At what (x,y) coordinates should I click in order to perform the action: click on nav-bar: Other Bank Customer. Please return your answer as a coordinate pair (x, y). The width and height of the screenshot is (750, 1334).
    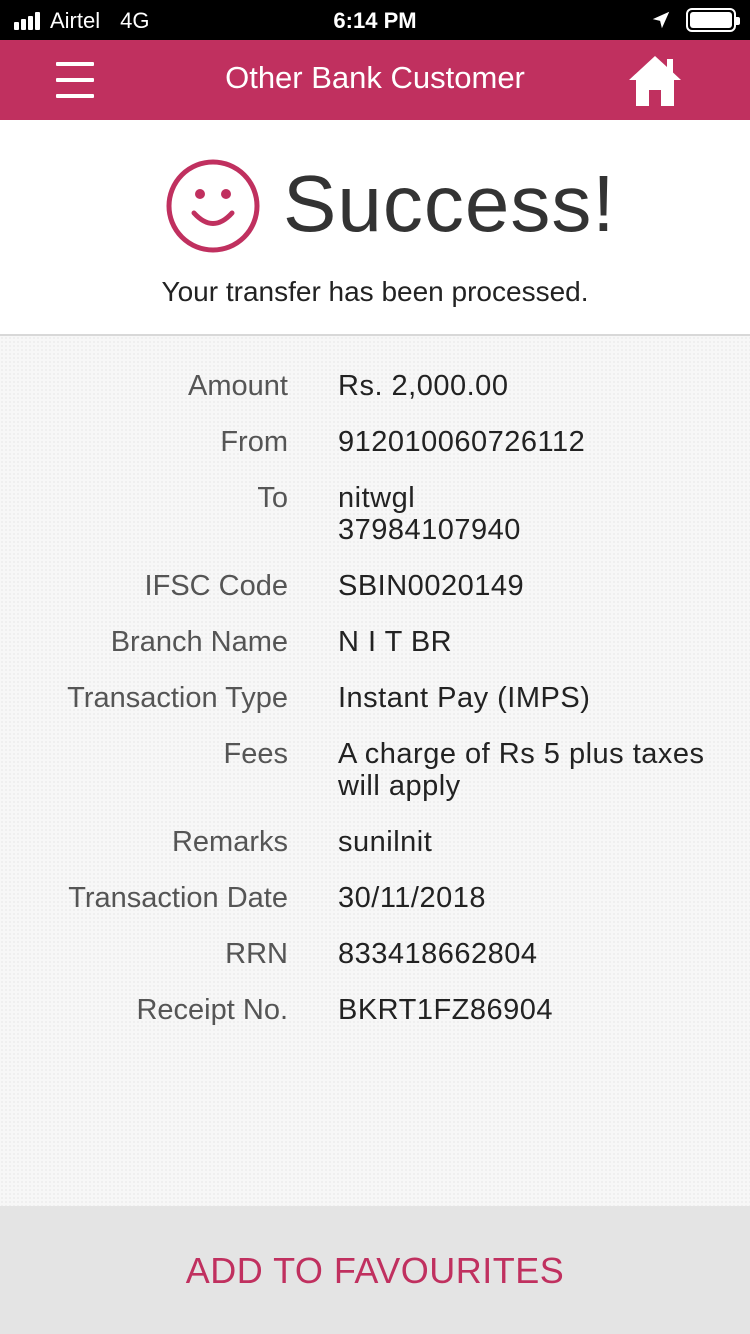
    Looking at the image, I should click on (375, 80).